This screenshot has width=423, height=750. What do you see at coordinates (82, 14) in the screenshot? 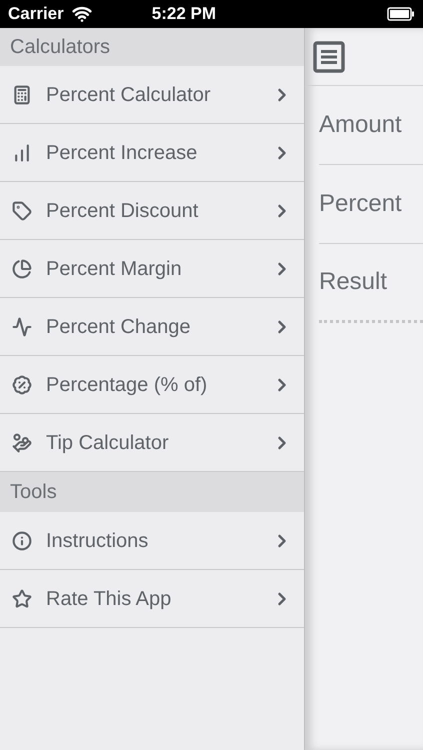
I see `wifi-icon` at bounding box center [82, 14].